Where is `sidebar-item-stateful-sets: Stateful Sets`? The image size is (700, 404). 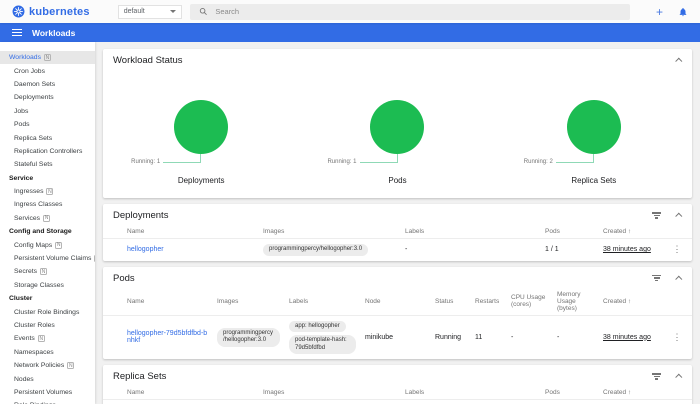
sidebar-item-stateful-sets: Stateful Sets is located at coordinates (47, 164).